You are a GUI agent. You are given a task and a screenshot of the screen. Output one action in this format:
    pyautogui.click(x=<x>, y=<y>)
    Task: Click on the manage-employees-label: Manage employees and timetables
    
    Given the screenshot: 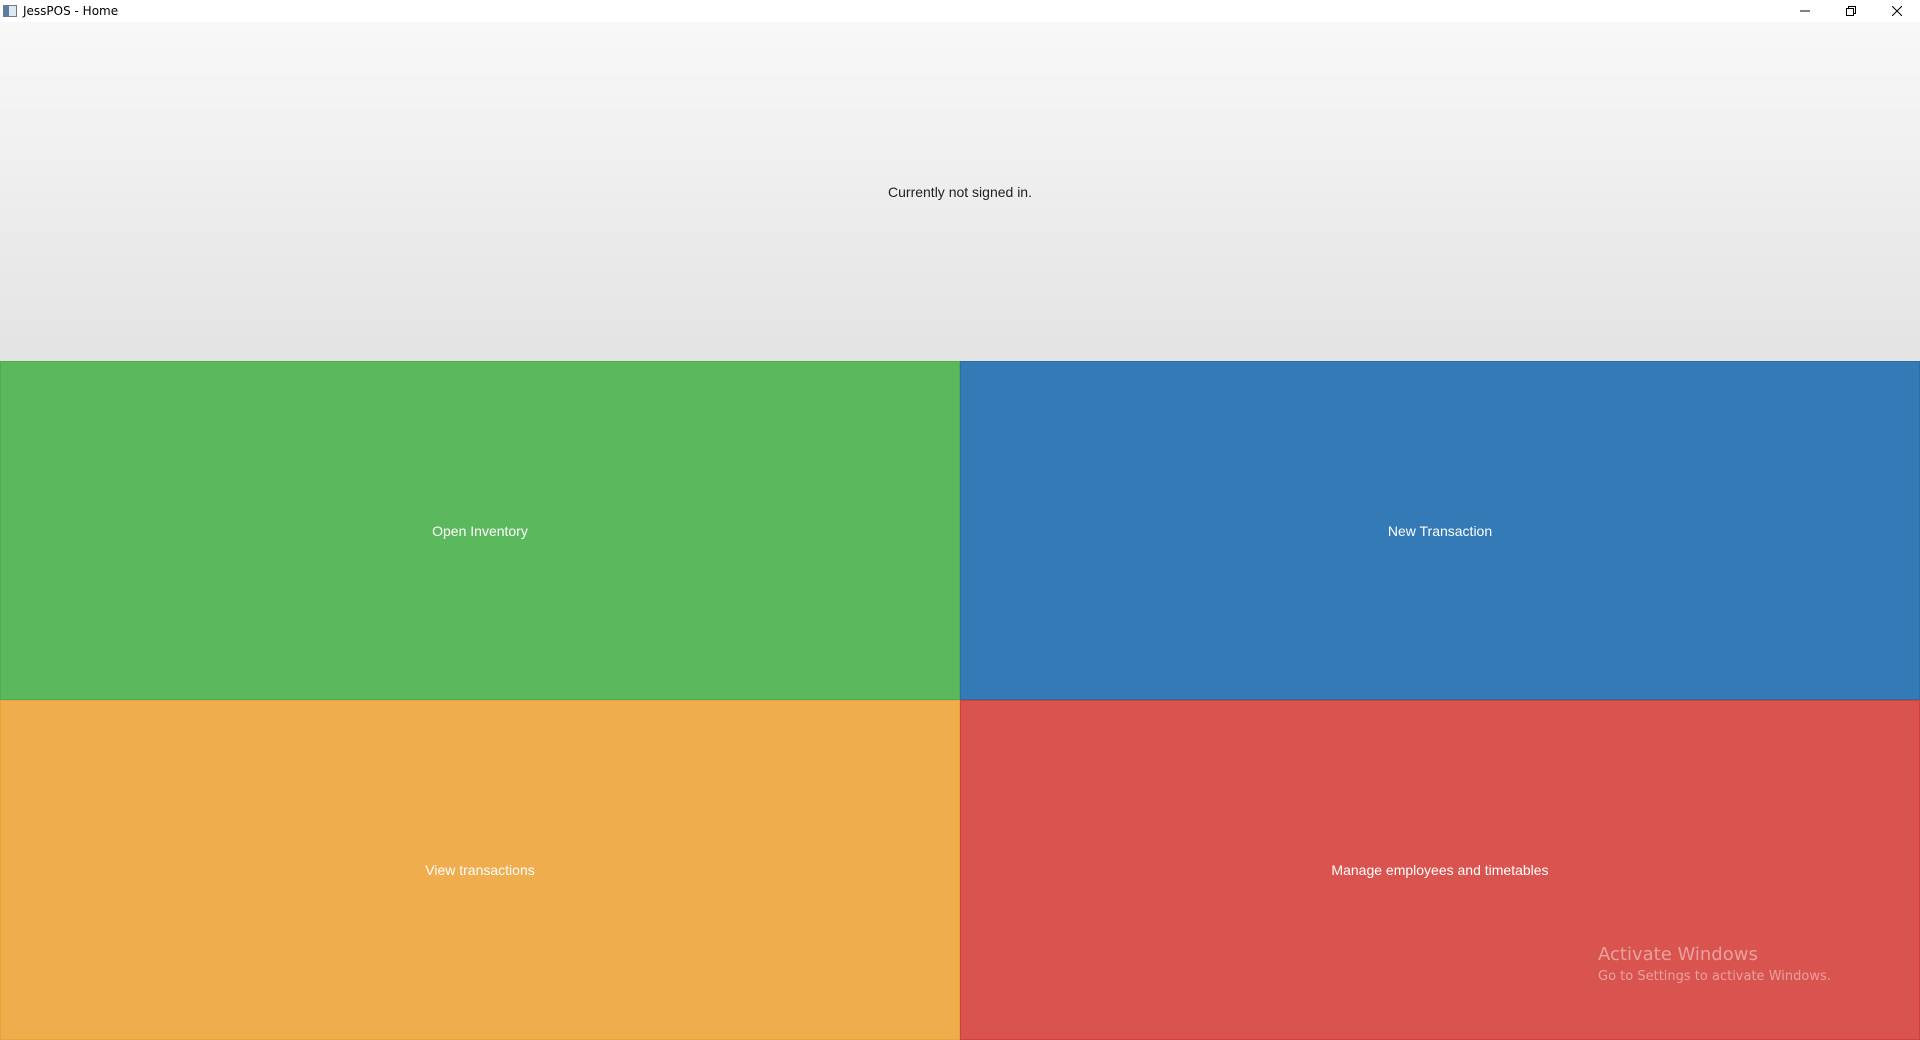 What is the action you would take?
    pyautogui.click(x=1440, y=870)
    